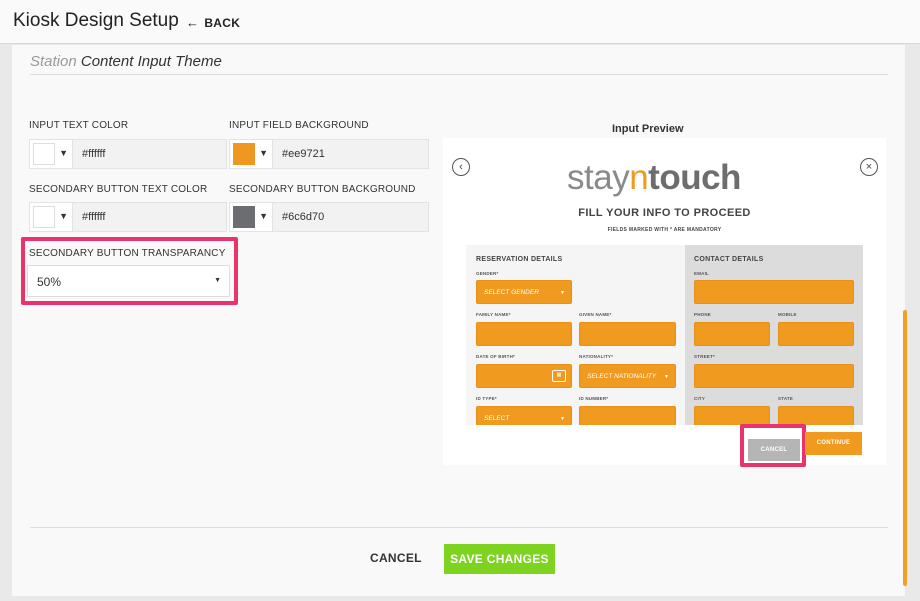 The height and width of the screenshot is (601, 920). What do you see at coordinates (524, 376) in the screenshot?
I see `dob-field: ▦` at bounding box center [524, 376].